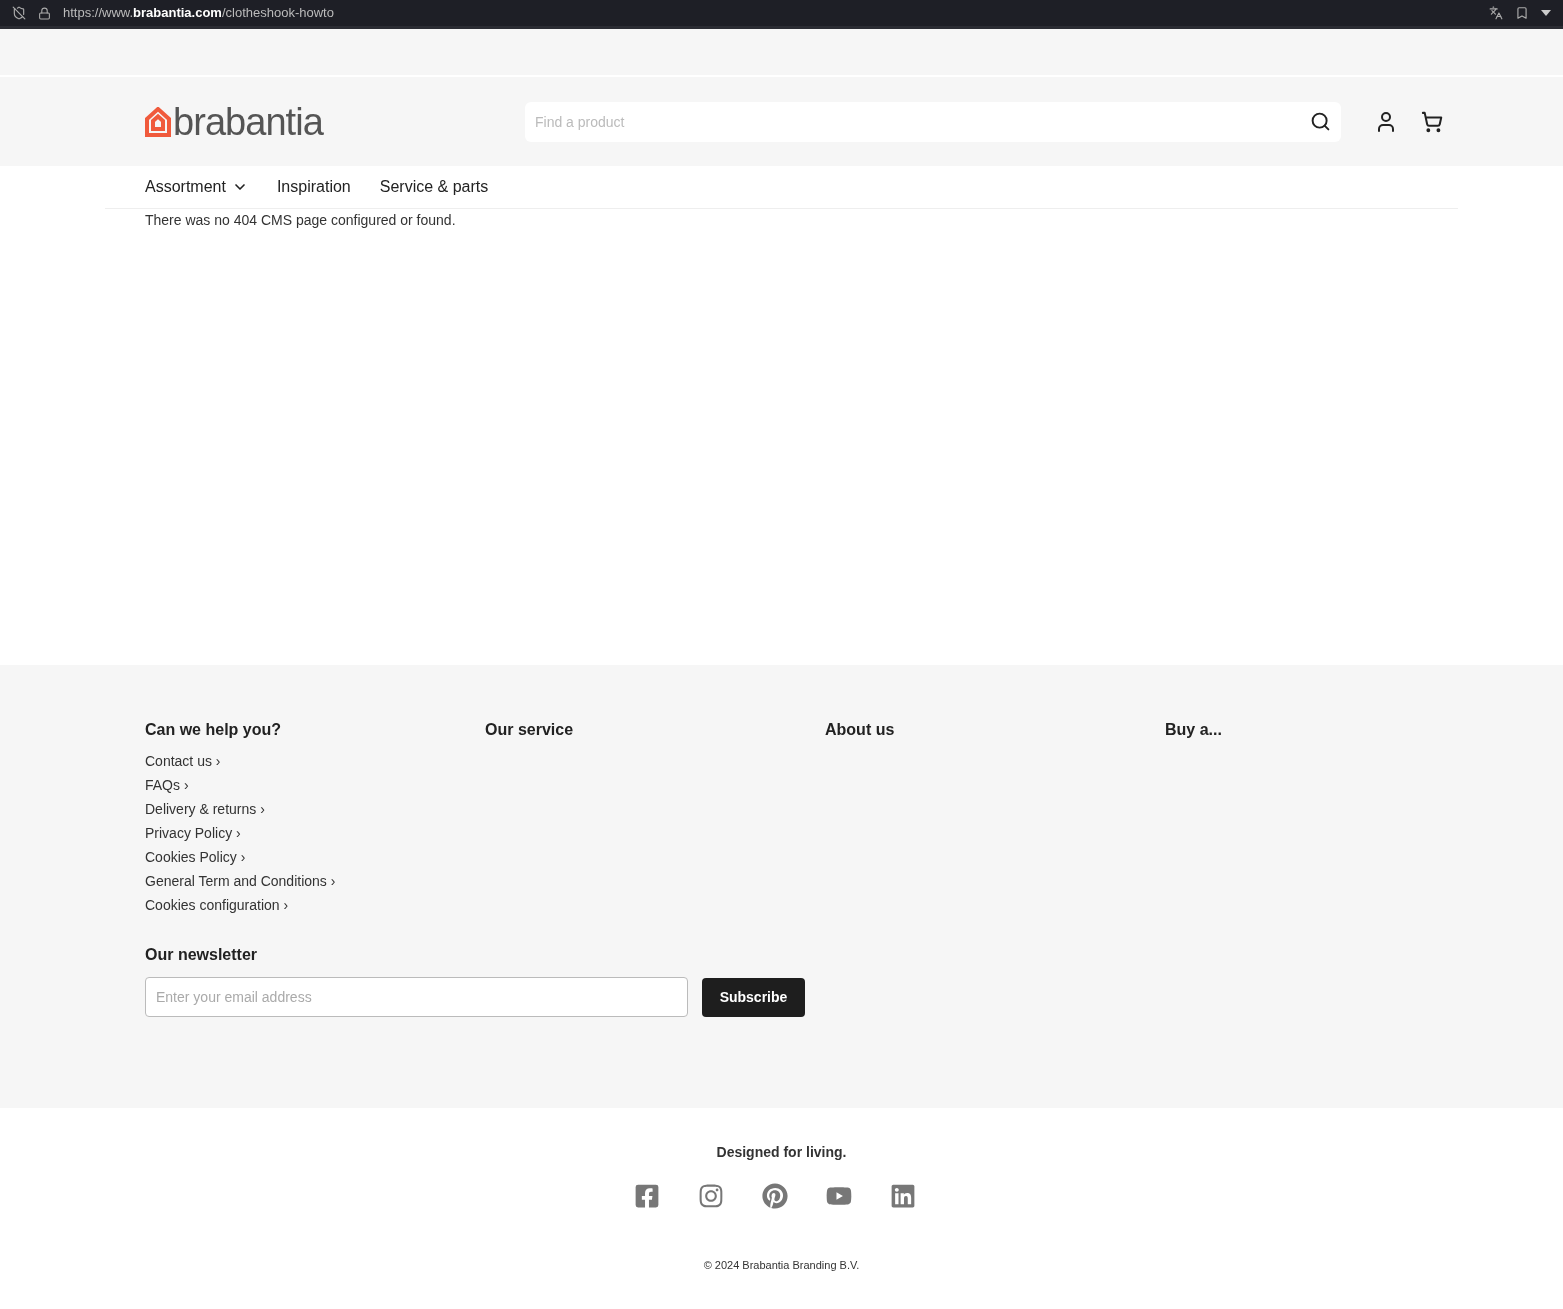  I want to click on house-icon, so click(158, 121).